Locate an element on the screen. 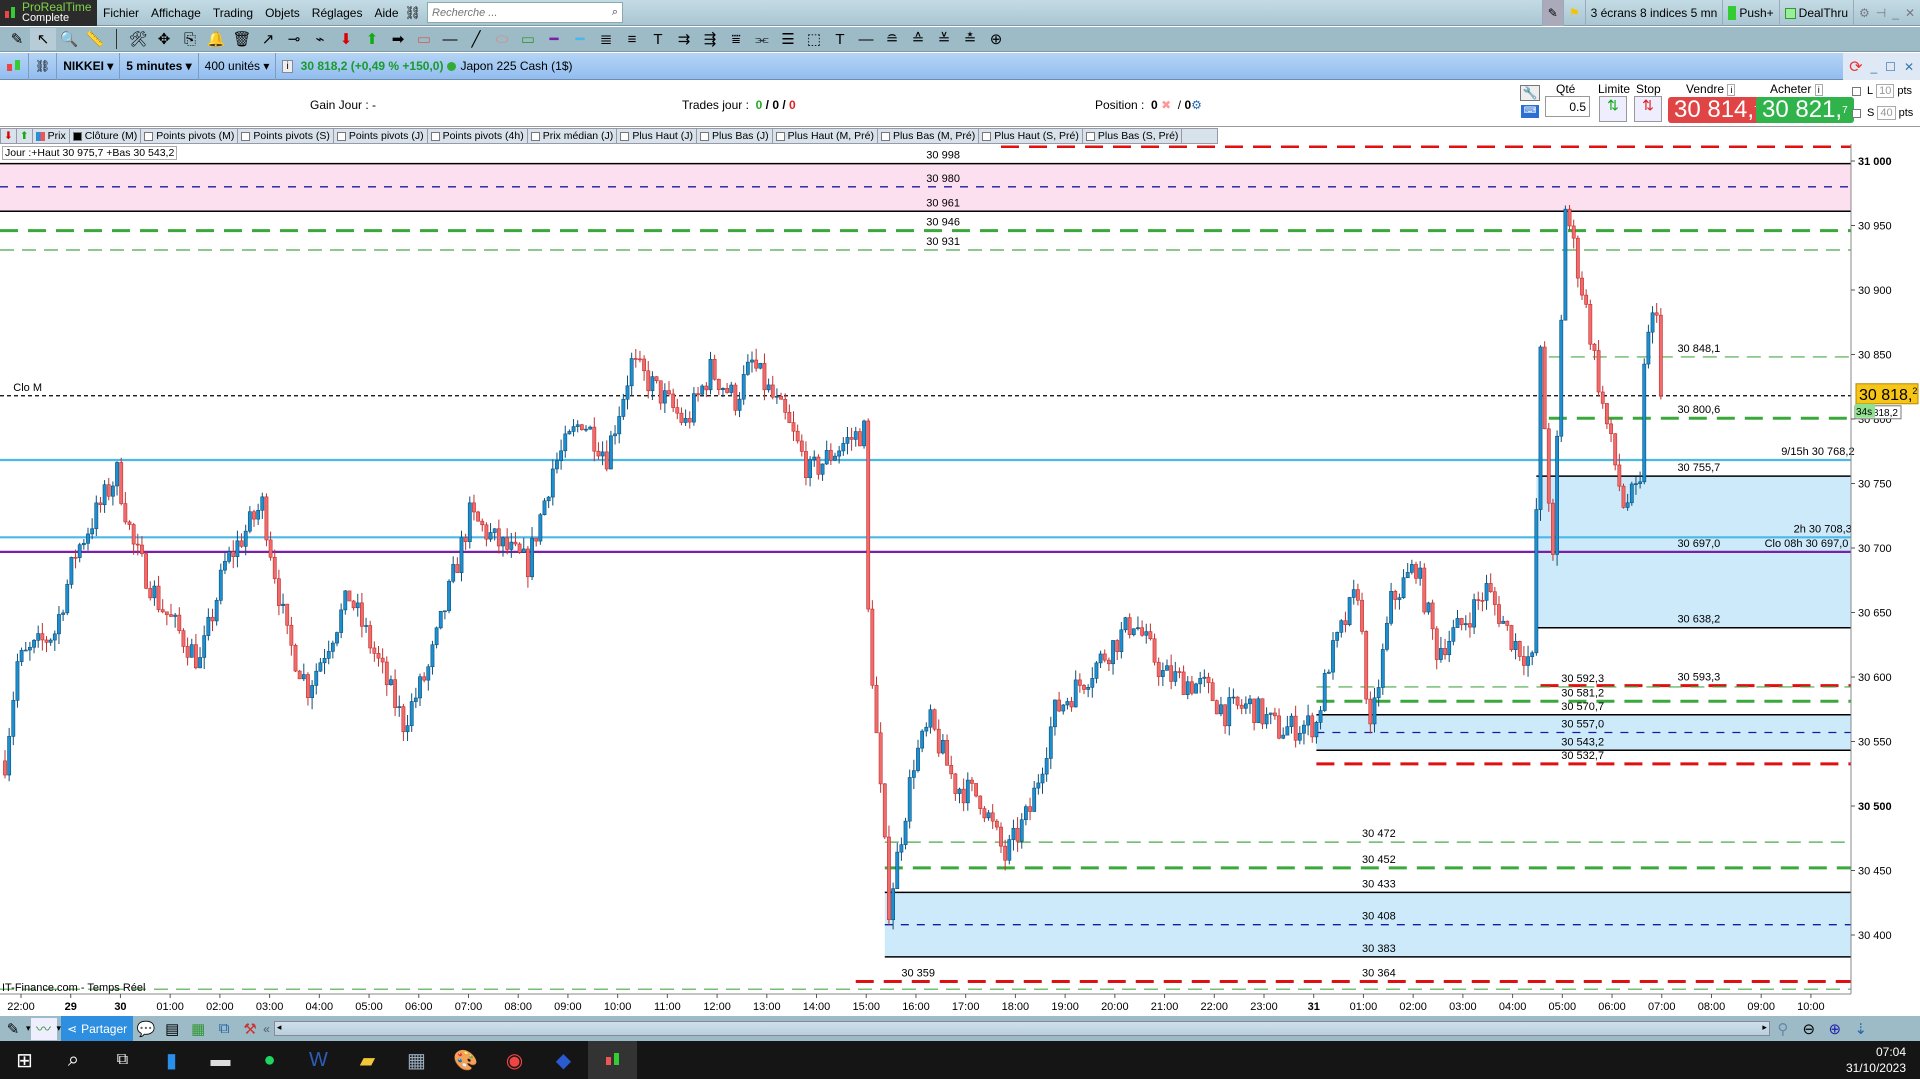  calculator-icon: ▦ is located at coordinates (416, 1060).